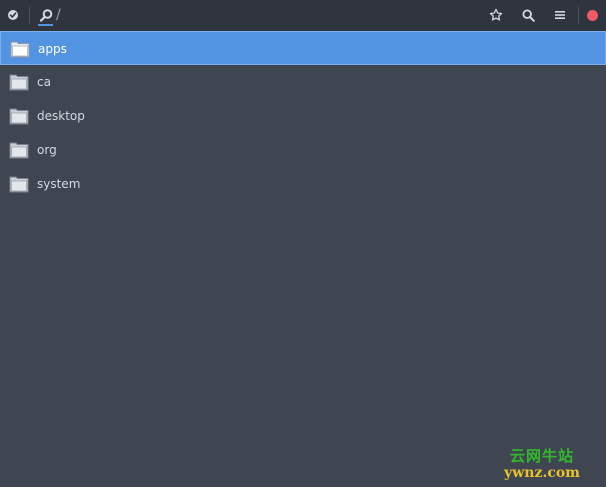 The image size is (606, 487). What do you see at coordinates (44, 82) in the screenshot?
I see `file-name: ca` at bounding box center [44, 82].